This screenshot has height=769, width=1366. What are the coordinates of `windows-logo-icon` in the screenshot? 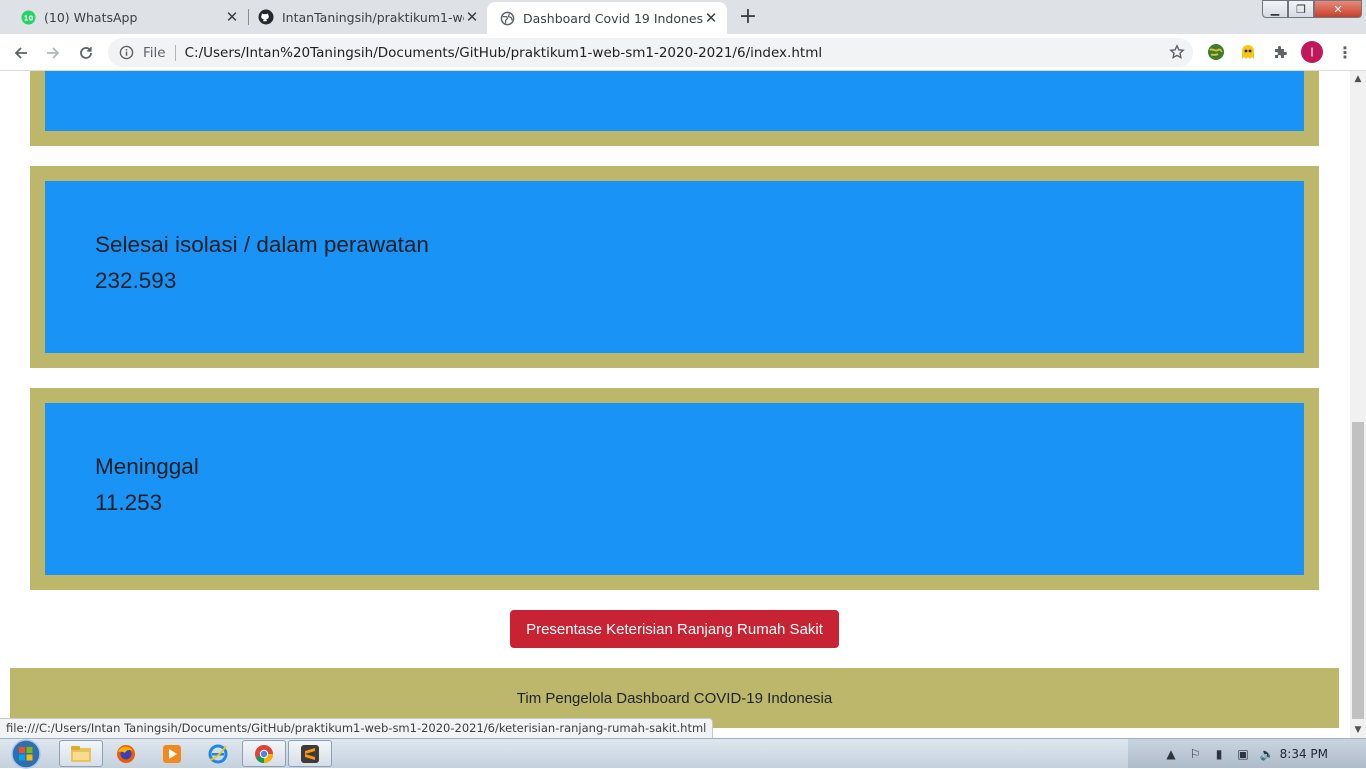 It's located at (26, 753).